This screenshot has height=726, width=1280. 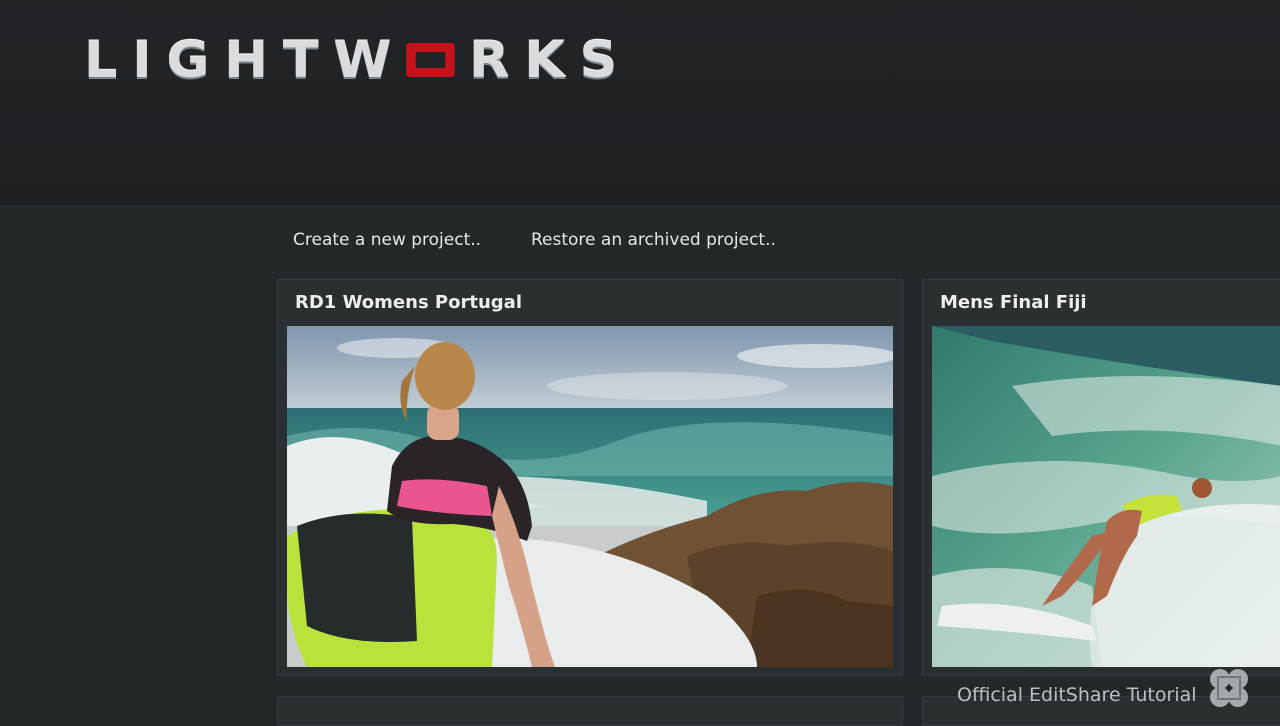 What do you see at coordinates (387, 240) in the screenshot?
I see `create-project-link: Create a new project..` at bounding box center [387, 240].